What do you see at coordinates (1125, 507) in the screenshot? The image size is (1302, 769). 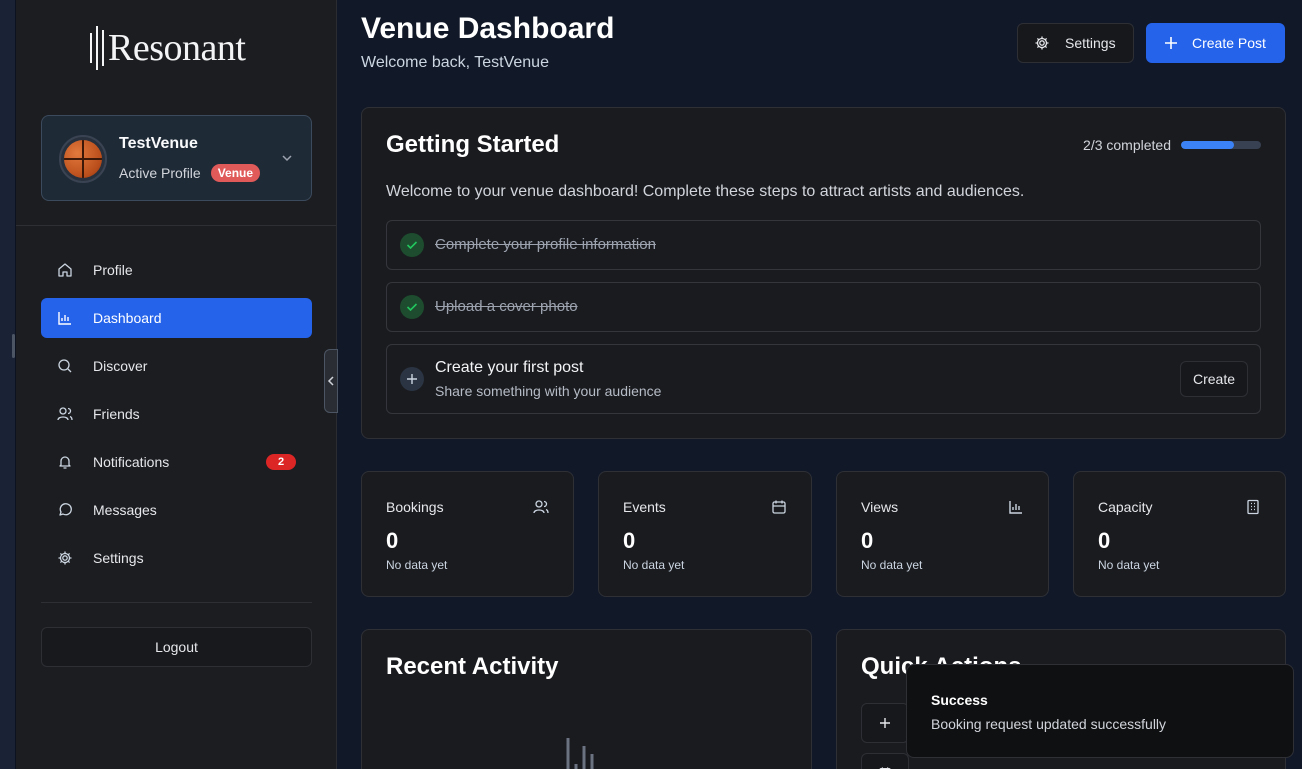 I see `stat-label: Capacity` at bounding box center [1125, 507].